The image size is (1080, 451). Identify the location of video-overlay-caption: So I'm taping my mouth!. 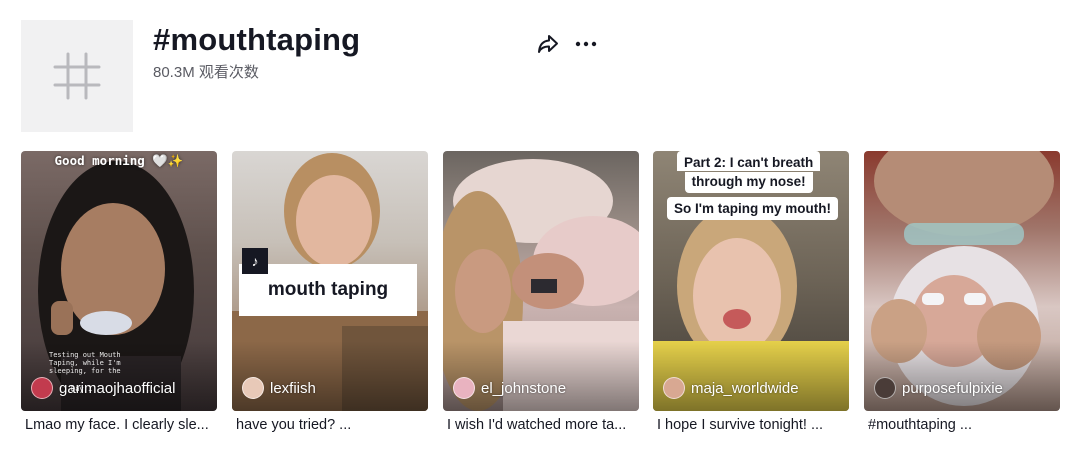
(752, 208).